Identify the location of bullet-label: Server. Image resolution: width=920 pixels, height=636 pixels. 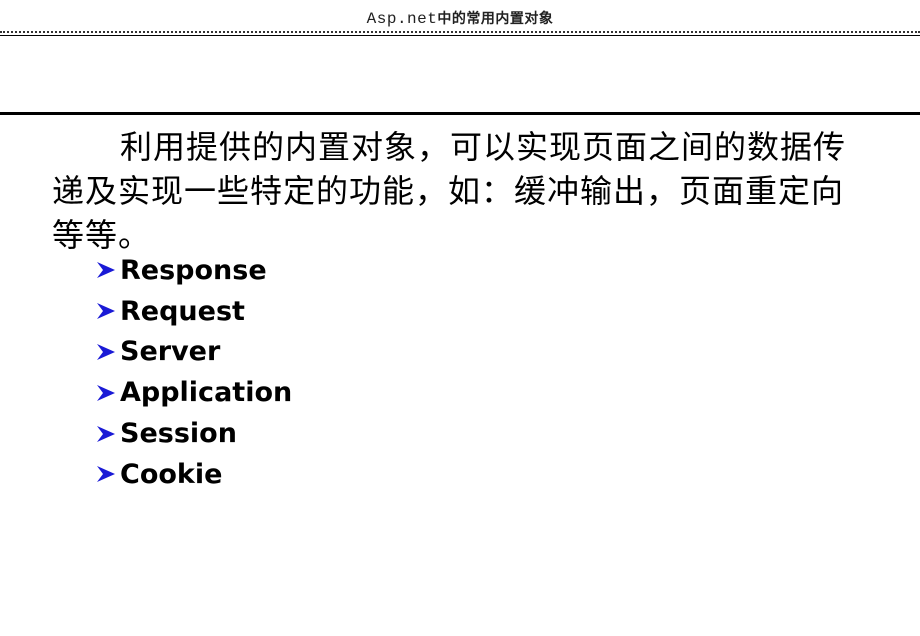
(170, 352).